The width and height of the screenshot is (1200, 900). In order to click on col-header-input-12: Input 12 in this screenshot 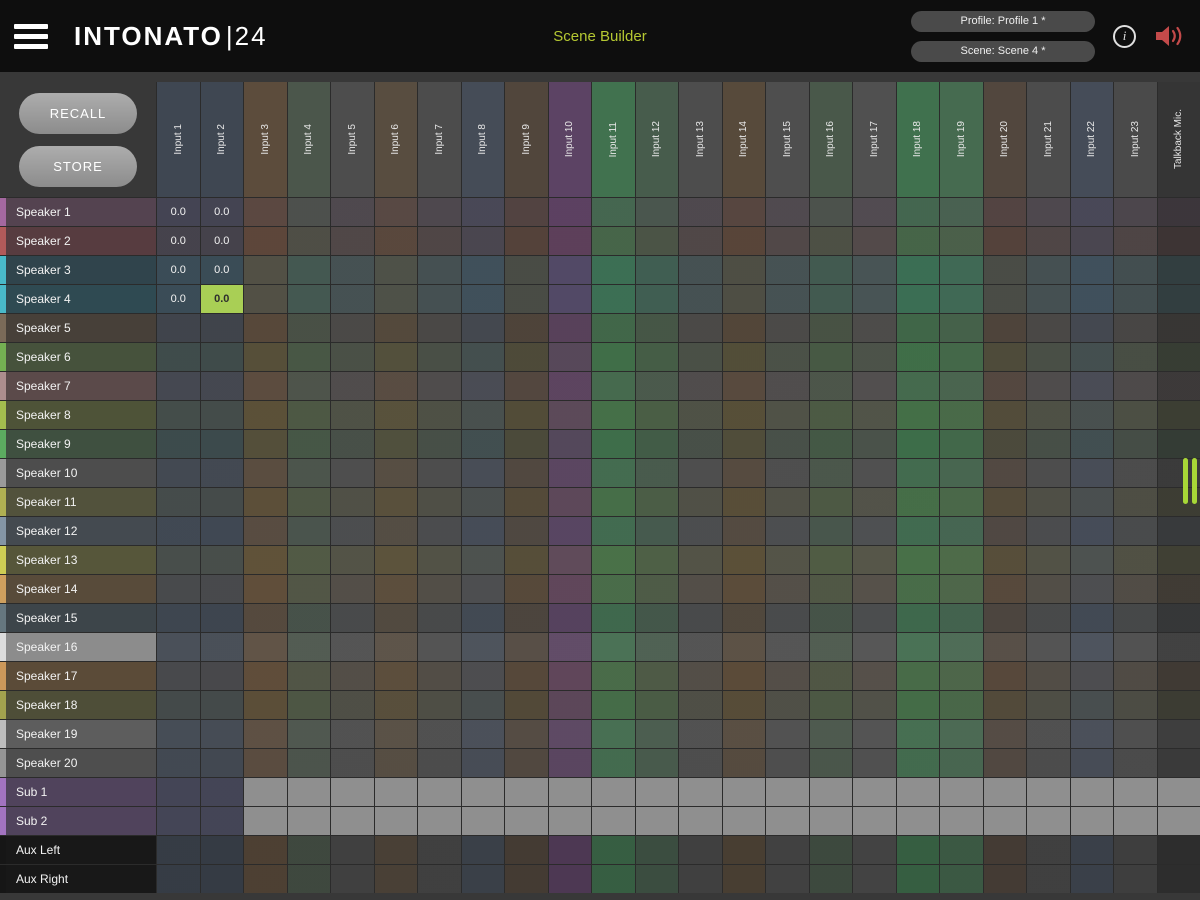, I will do `click(656, 139)`.